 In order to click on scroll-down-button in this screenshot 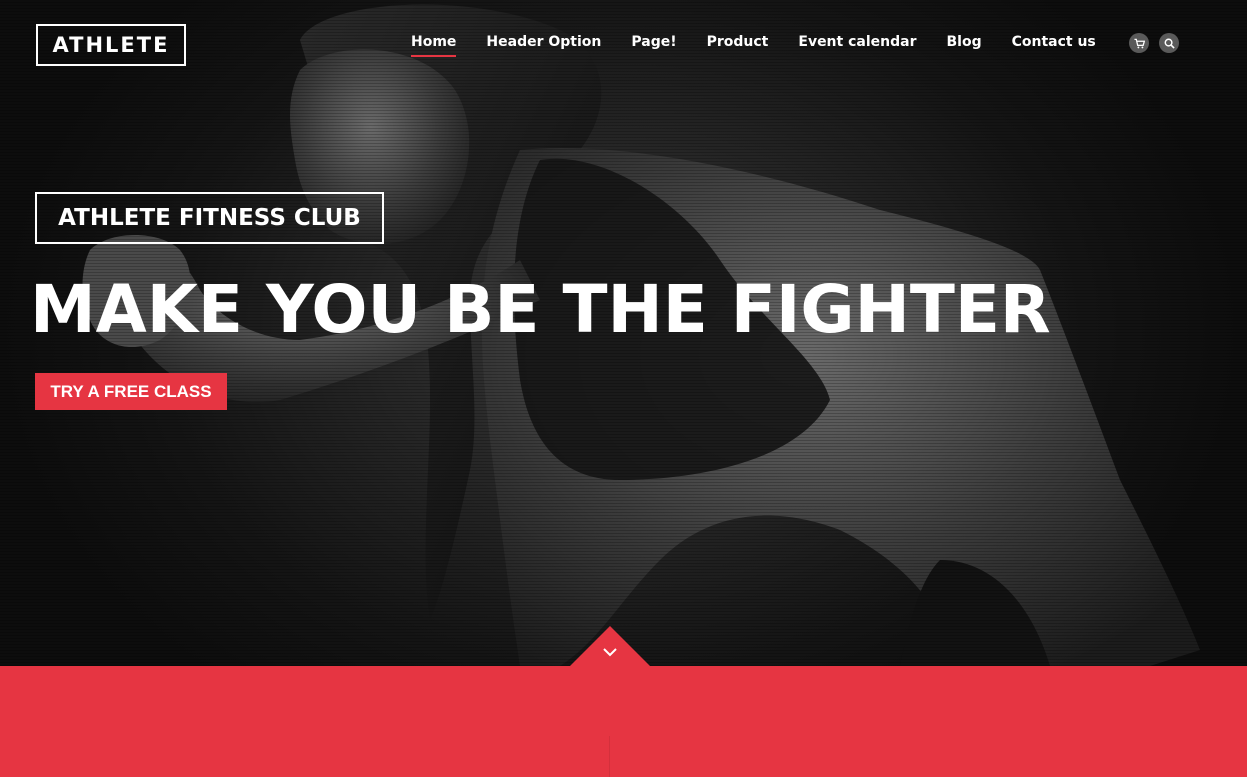, I will do `click(610, 646)`.